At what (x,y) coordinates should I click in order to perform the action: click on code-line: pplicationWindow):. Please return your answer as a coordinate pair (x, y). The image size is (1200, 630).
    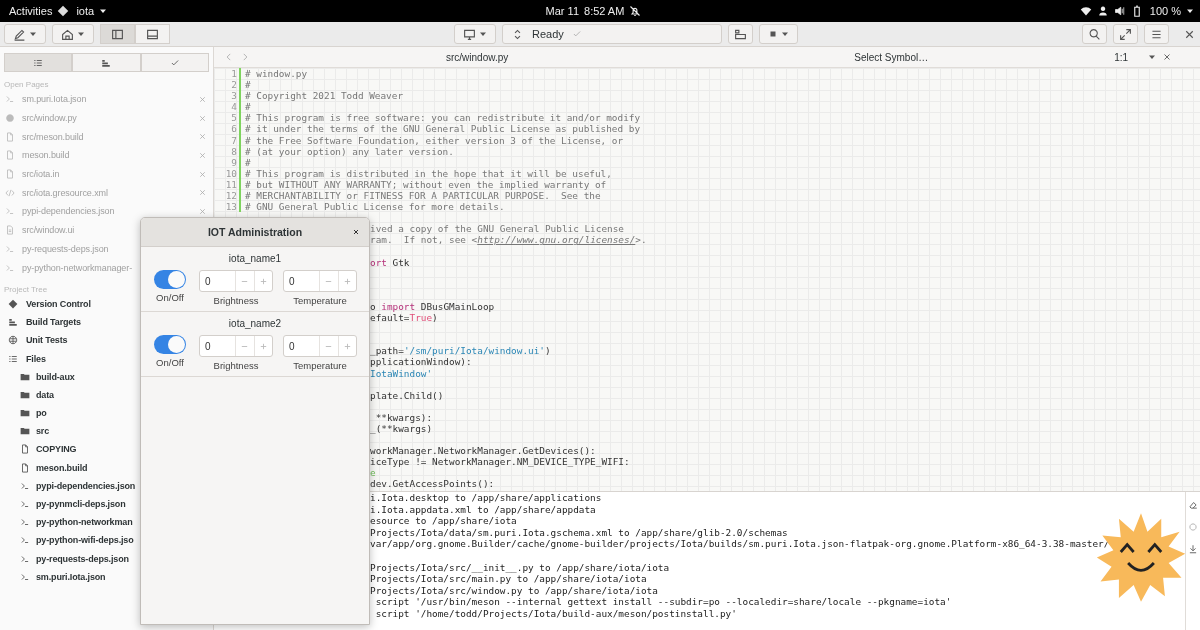
    Looking at the image, I should click on (420, 362).